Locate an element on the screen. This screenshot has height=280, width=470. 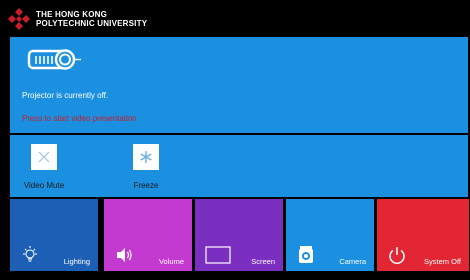
polyu-logo-icon is located at coordinates (19, 19).